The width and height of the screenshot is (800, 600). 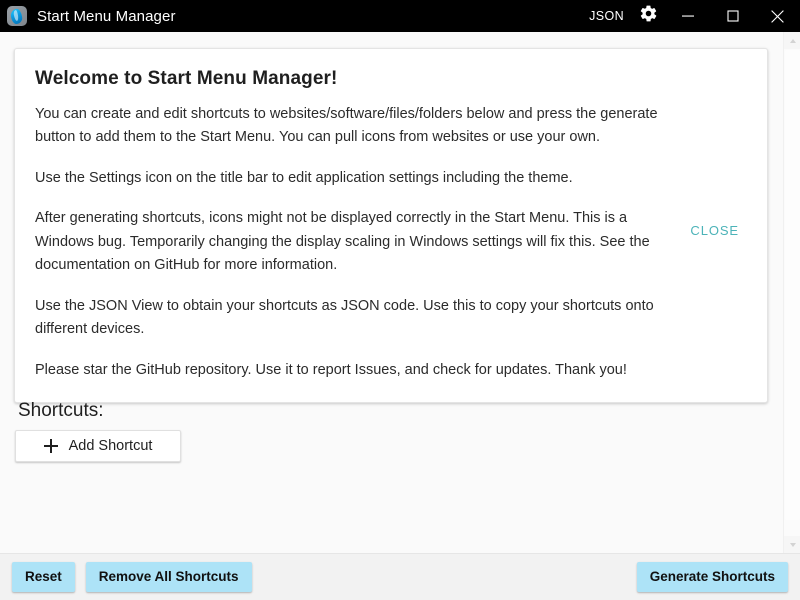 I want to click on close-window-button, so click(x=777, y=16).